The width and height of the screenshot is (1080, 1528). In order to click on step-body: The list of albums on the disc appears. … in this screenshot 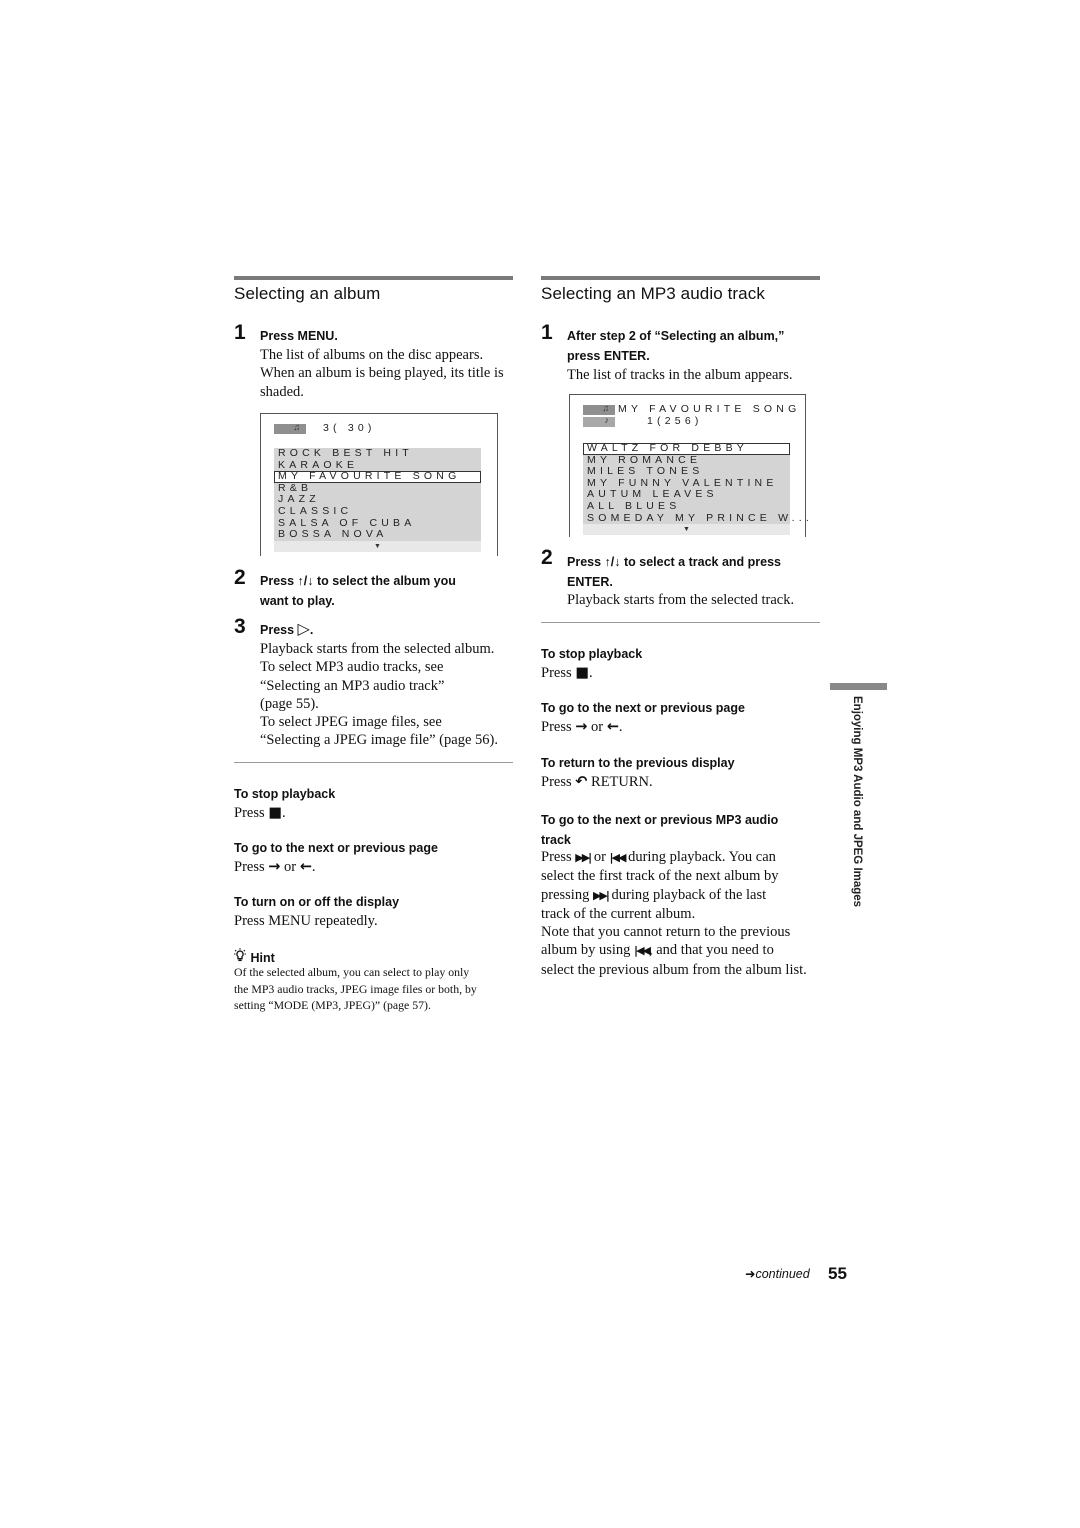, I will do `click(382, 373)`.